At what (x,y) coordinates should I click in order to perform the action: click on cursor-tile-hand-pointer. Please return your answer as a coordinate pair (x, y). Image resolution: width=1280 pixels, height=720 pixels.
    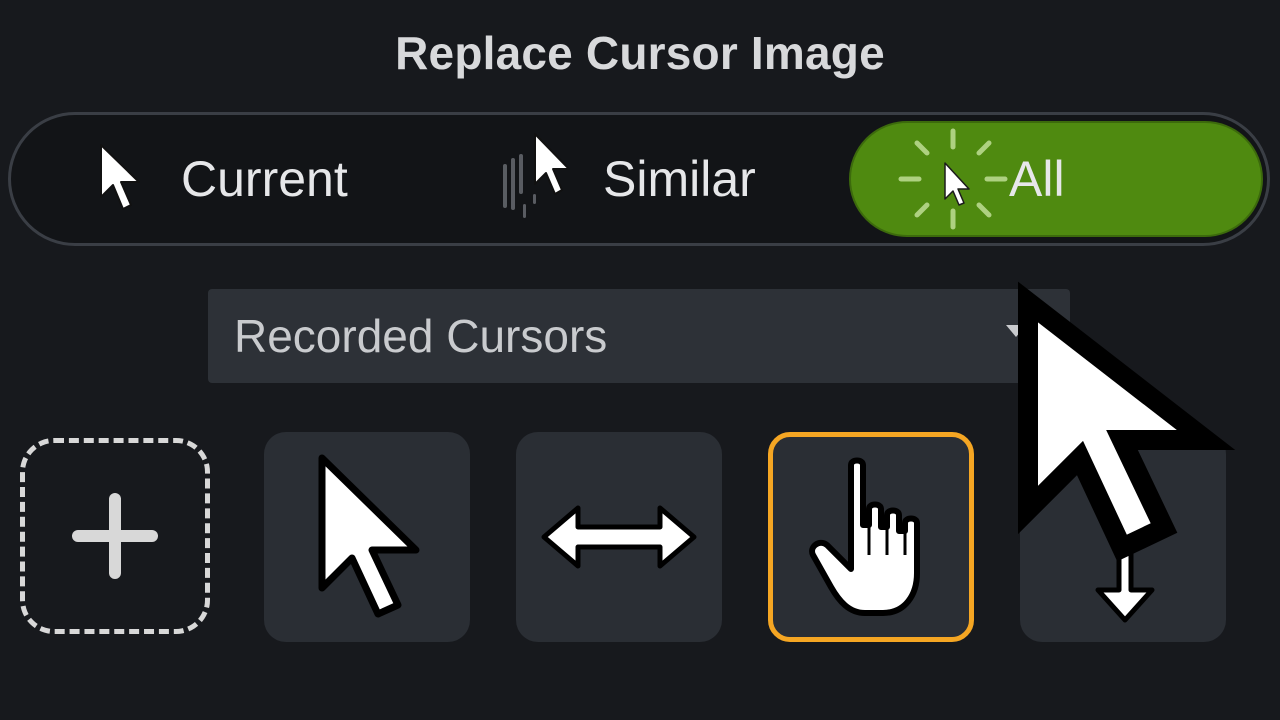
    Looking at the image, I should click on (871, 537).